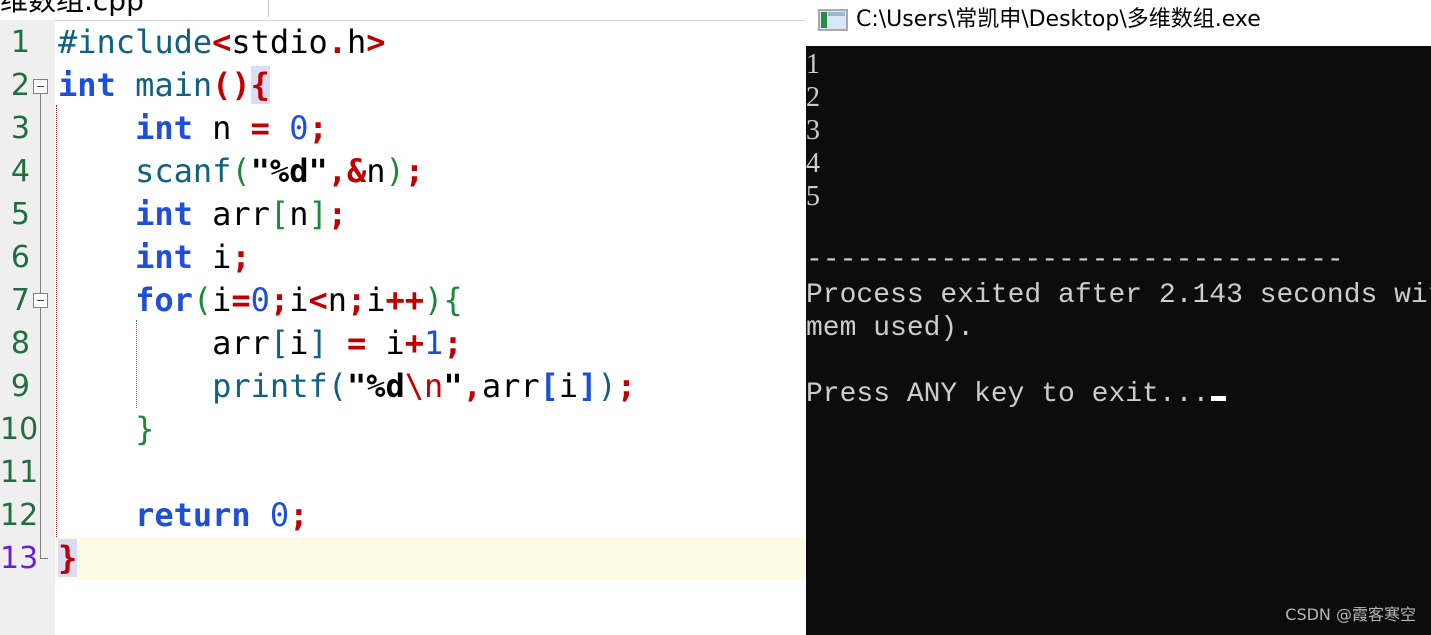  What do you see at coordinates (813, 130) in the screenshot?
I see `console-output-line: 3` at bounding box center [813, 130].